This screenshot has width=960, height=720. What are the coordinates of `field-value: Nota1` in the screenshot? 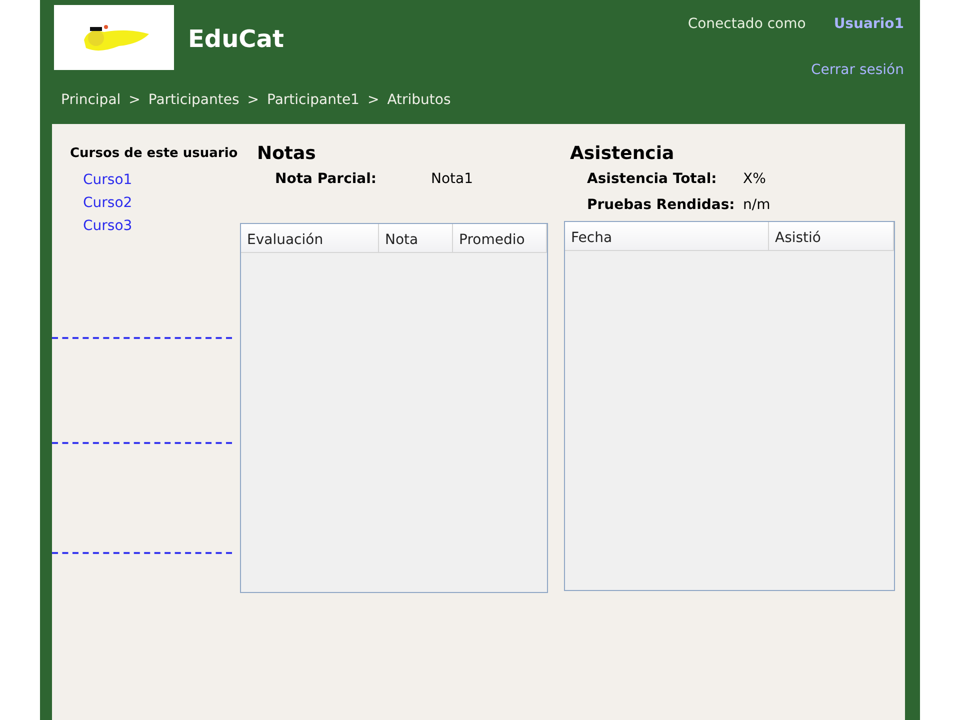 It's located at (452, 179).